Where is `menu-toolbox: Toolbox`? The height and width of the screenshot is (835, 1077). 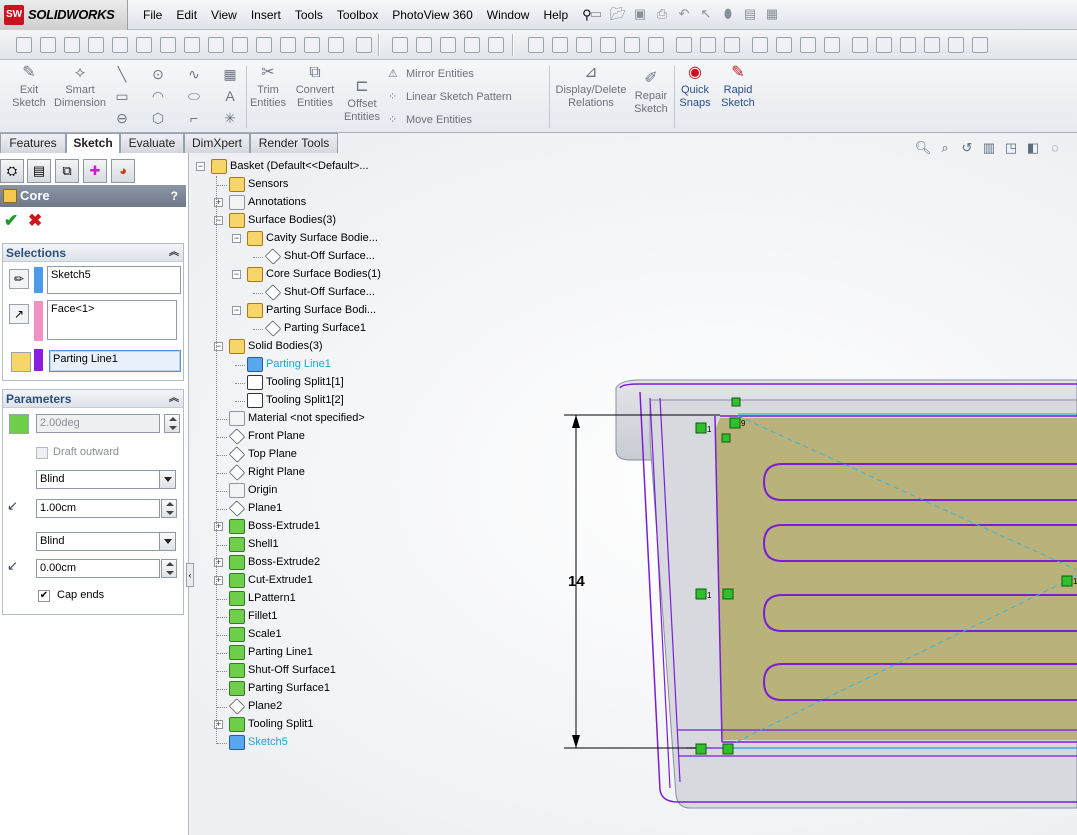 menu-toolbox: Toolbox is located at coordinates (357, 15).